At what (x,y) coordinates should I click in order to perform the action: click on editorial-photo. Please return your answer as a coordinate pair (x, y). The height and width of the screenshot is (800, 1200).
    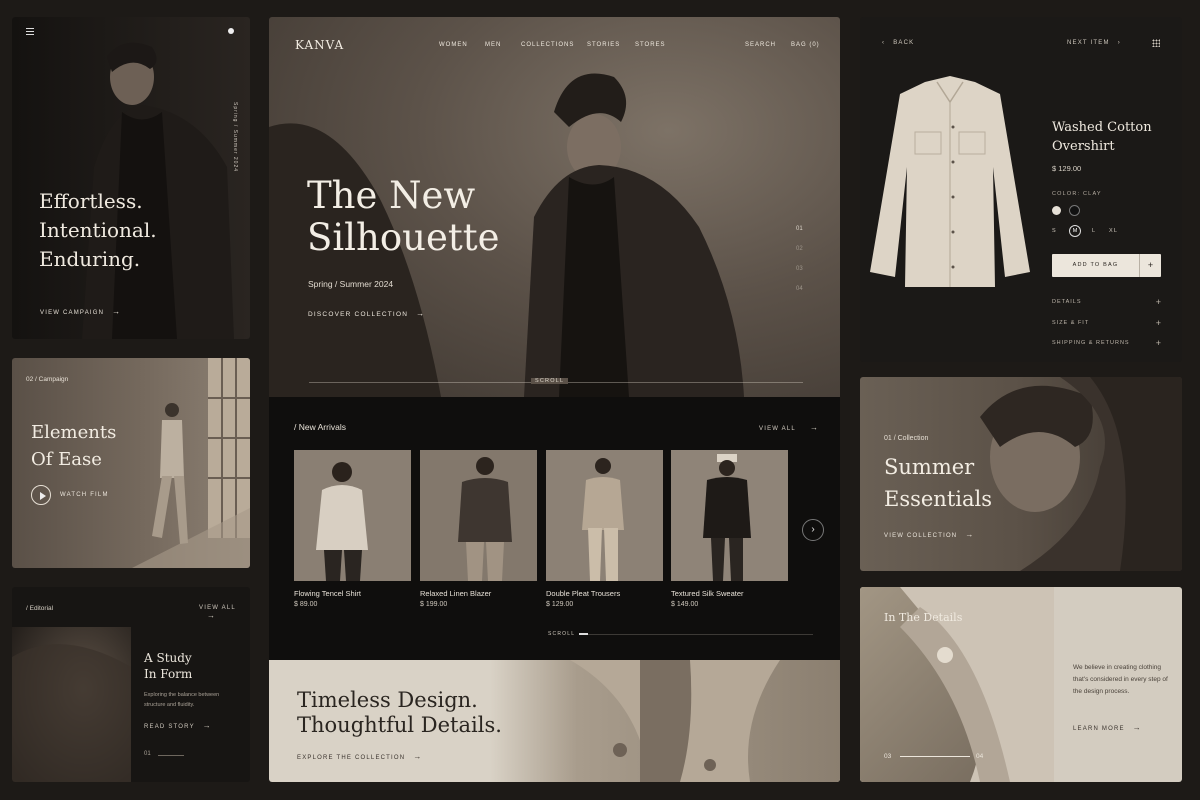
    Looking at the image, I should click on (71, 704).